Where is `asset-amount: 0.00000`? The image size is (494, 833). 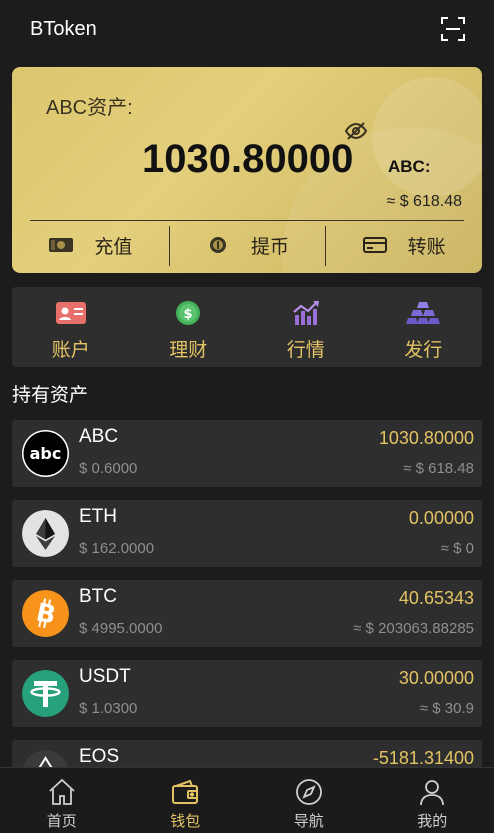
asset-amount: 0.00000 is located at coordinates (441, 518).